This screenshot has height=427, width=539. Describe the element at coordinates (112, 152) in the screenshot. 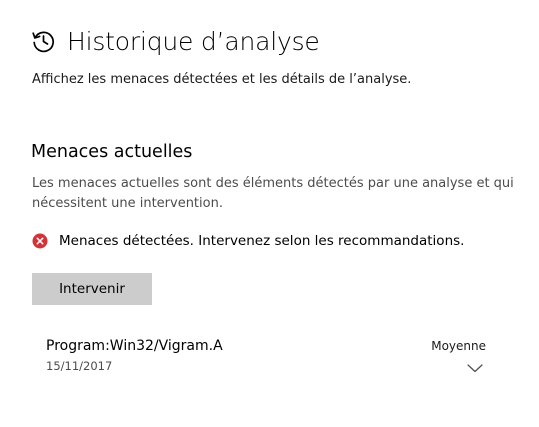

I see `section-title-current-threats: Menaces actuelles` at that location.